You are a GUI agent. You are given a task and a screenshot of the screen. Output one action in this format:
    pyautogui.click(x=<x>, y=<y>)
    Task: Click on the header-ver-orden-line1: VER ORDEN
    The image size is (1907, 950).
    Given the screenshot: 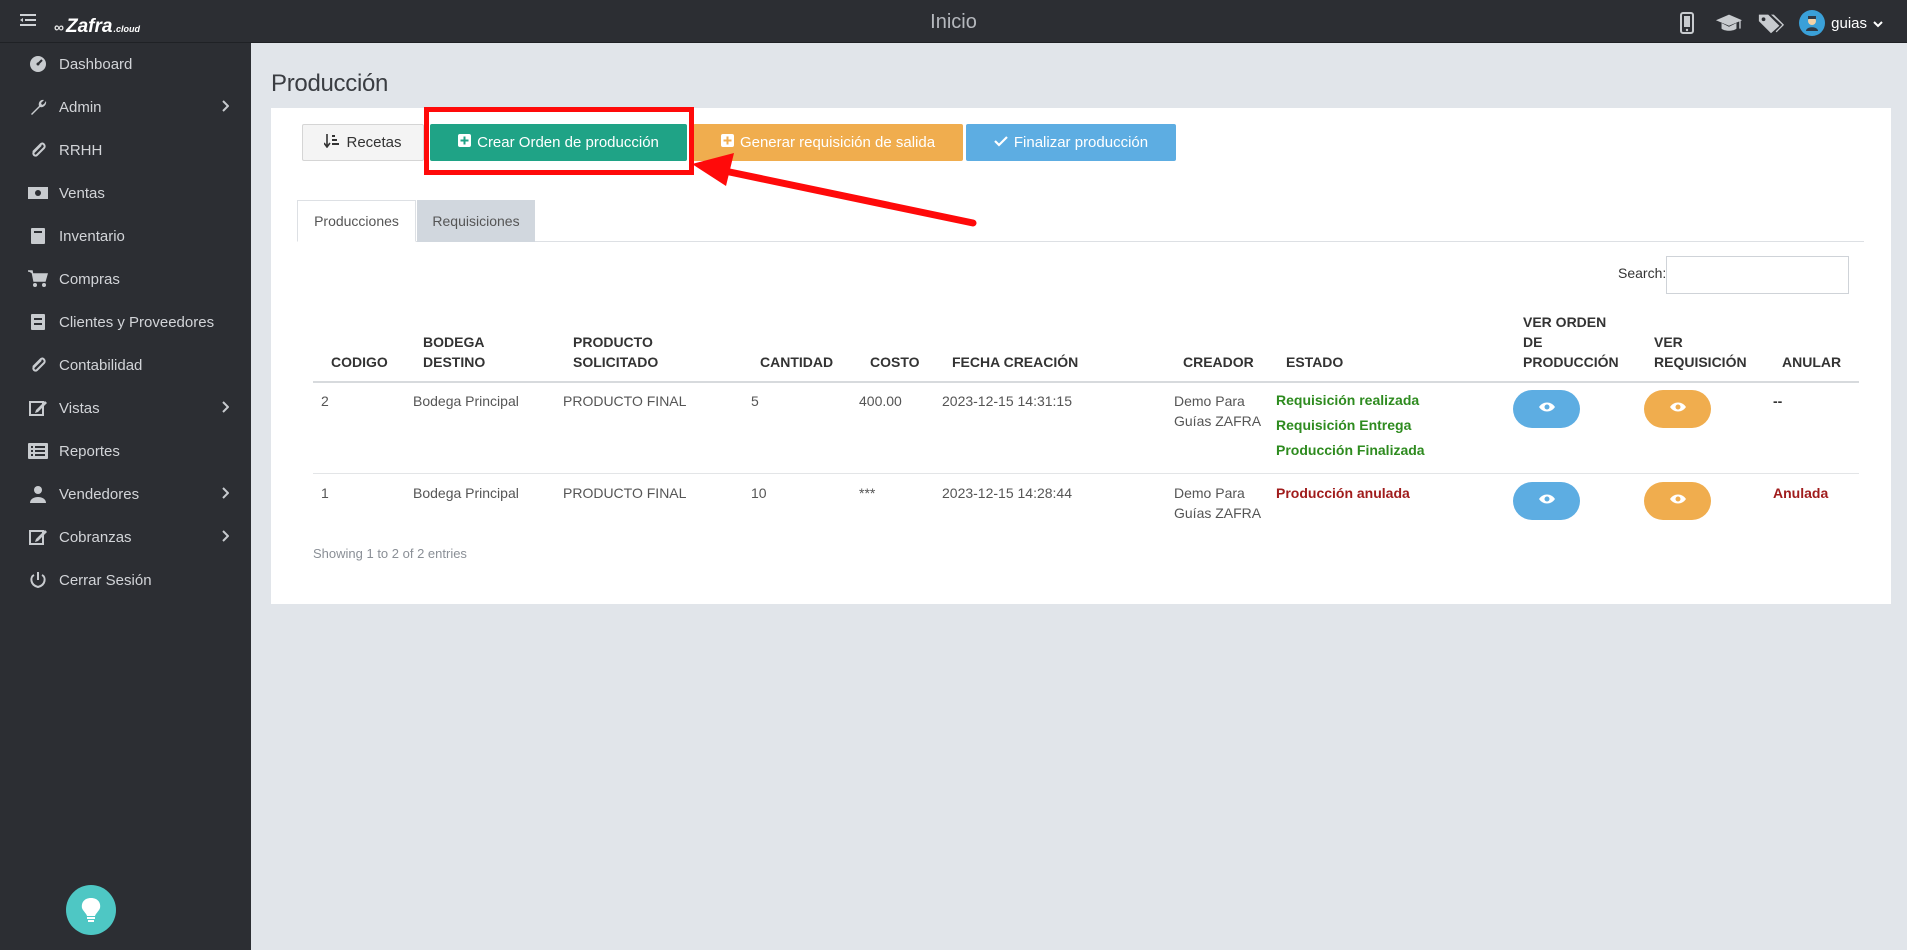 What is the action you would take?
    pyautogui.click(x=1564, y=322)
    